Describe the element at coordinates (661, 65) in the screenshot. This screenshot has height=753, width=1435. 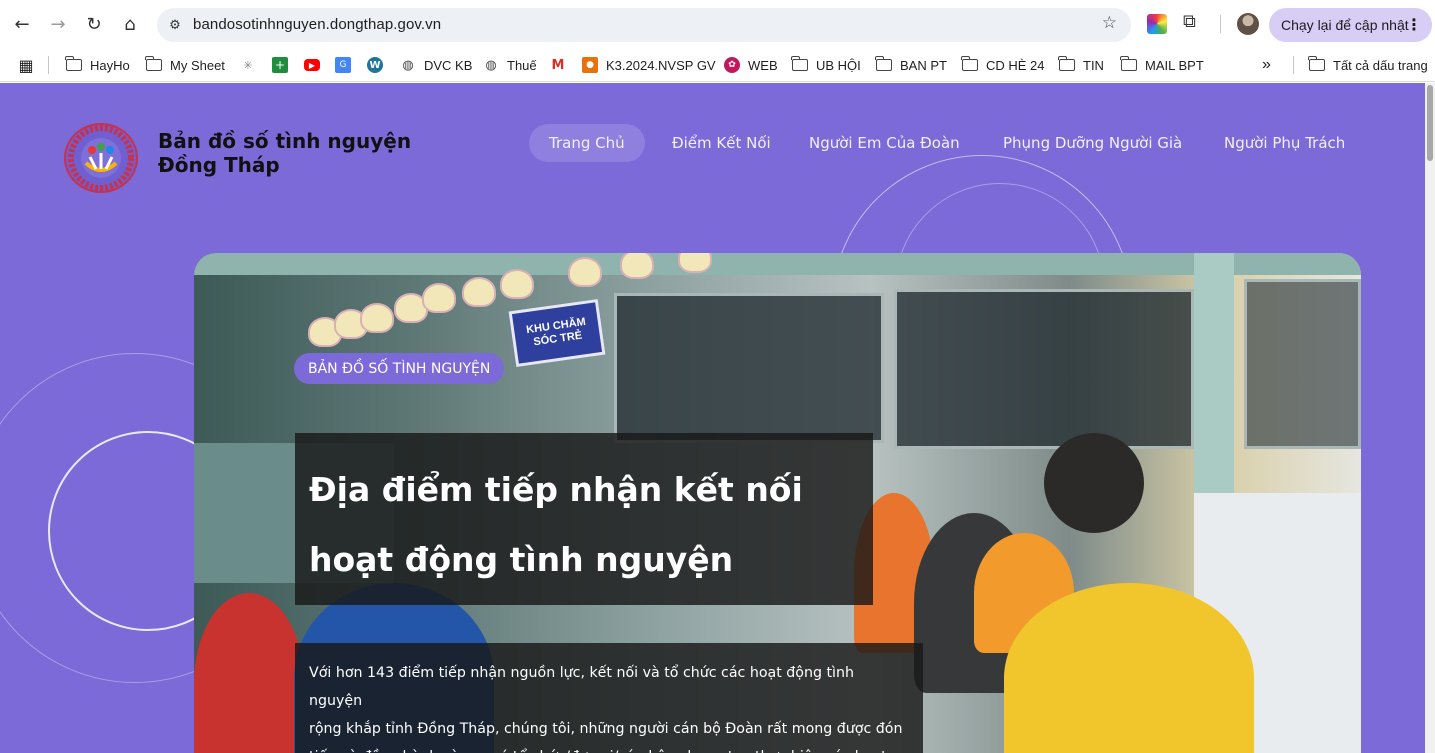
I see `bookmark-label: K3.2024.NVSP GV` at that location.